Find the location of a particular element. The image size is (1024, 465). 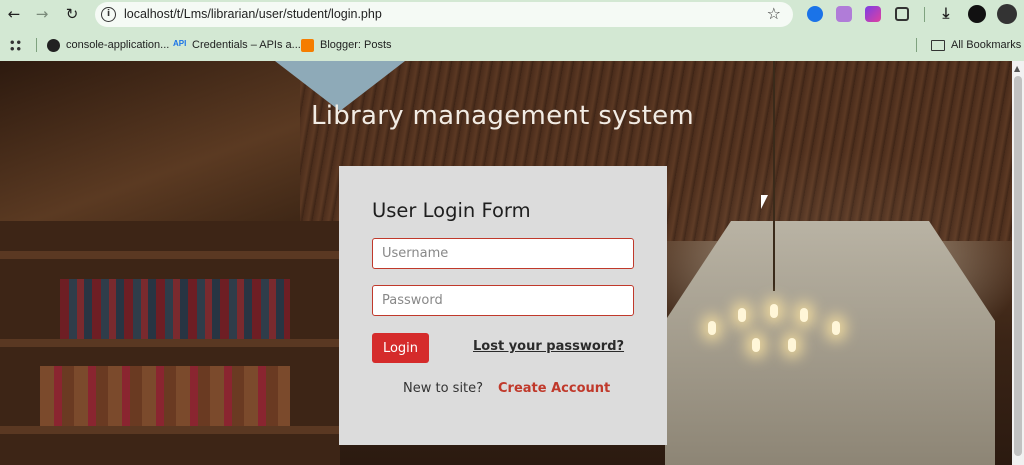

download-icon: ⤓ is located at coordinates (946, 14).